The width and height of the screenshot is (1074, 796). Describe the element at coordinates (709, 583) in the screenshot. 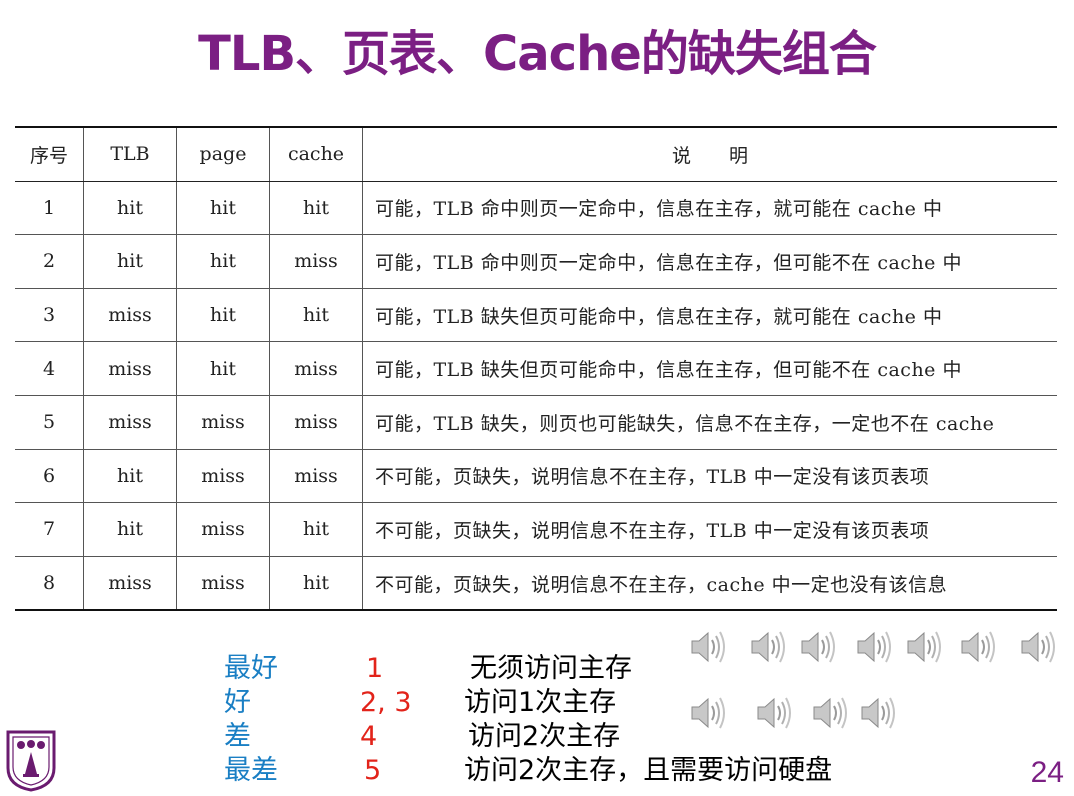

I see `cell-description: 不可能，页缺失，说明信息不在主存，cache 中一定也没有该信息` at that location.